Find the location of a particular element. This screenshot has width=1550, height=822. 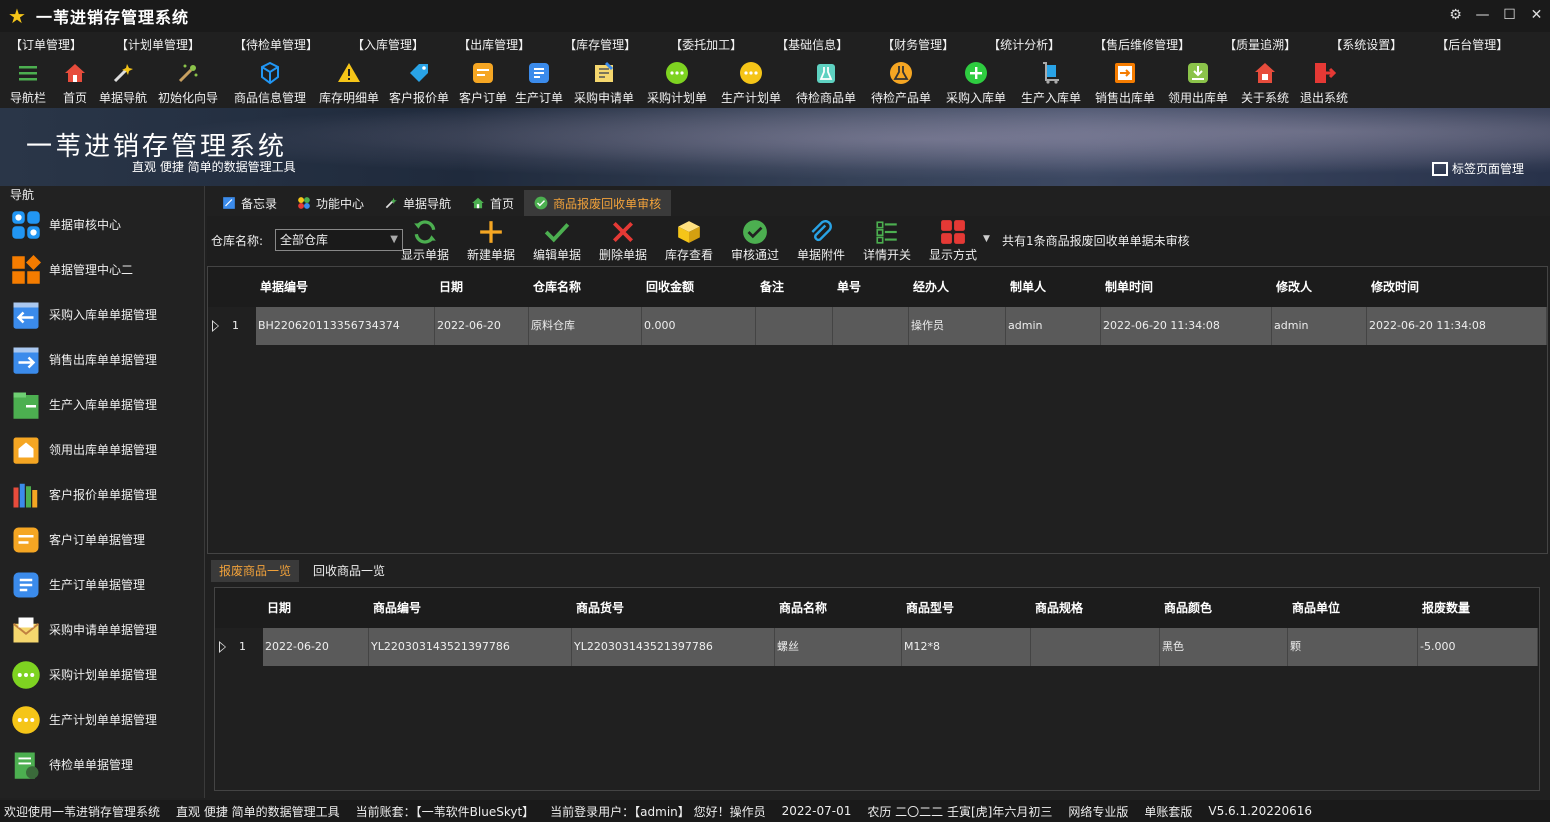

toolbar-button-6: 客户报价单 is located at coordinates (419, 82).